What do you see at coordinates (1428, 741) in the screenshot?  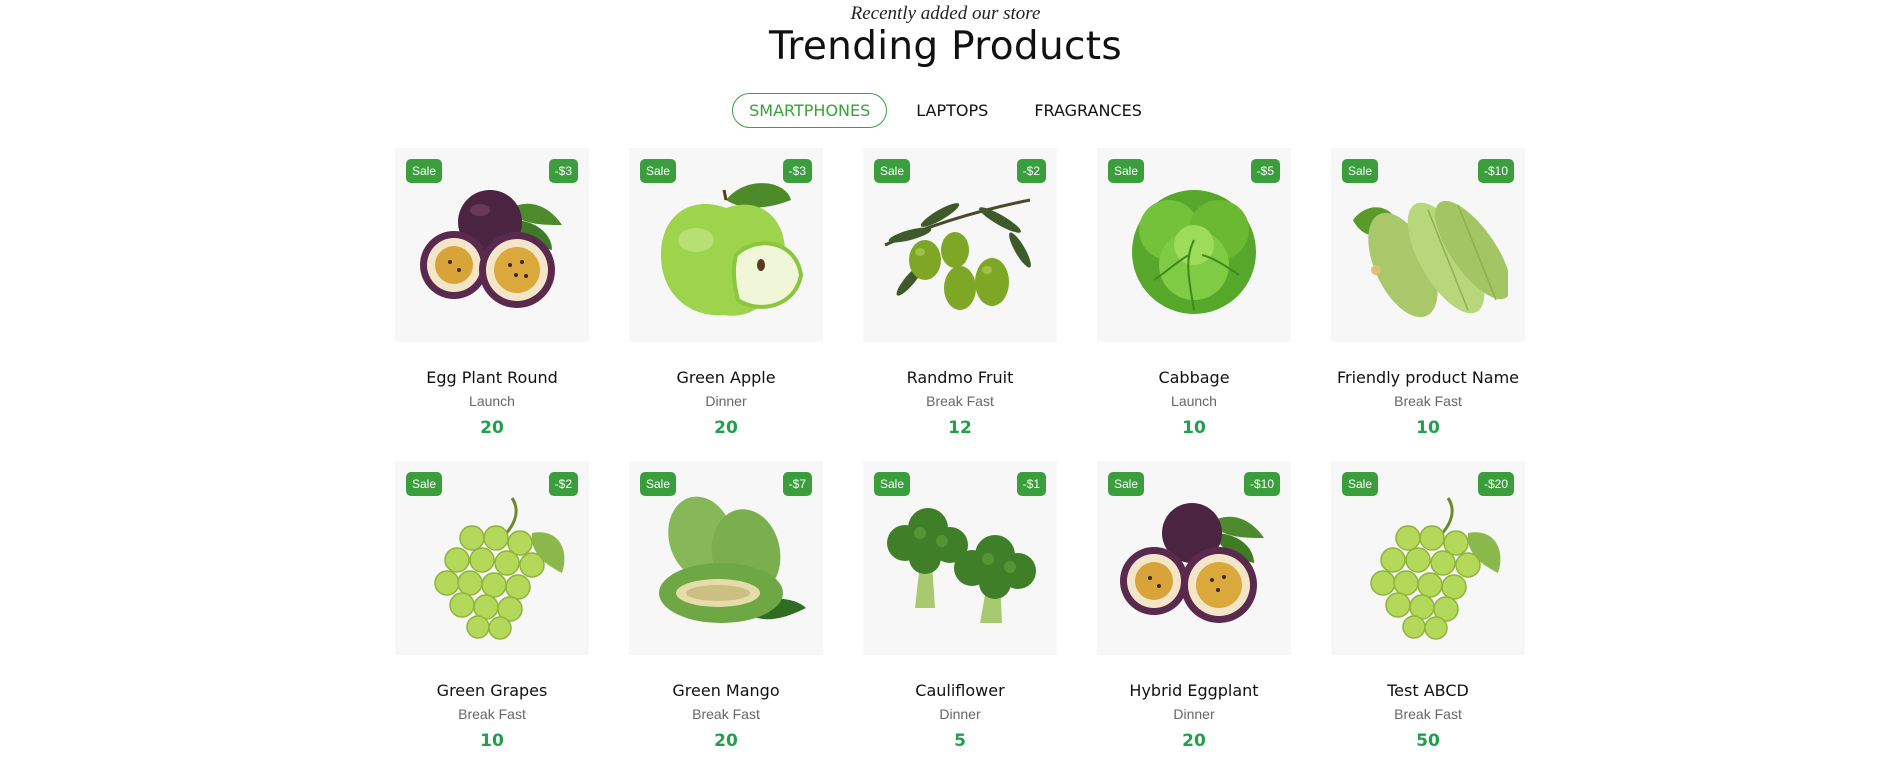 I see `product-price: 50` at bounding box center [1428, 741].